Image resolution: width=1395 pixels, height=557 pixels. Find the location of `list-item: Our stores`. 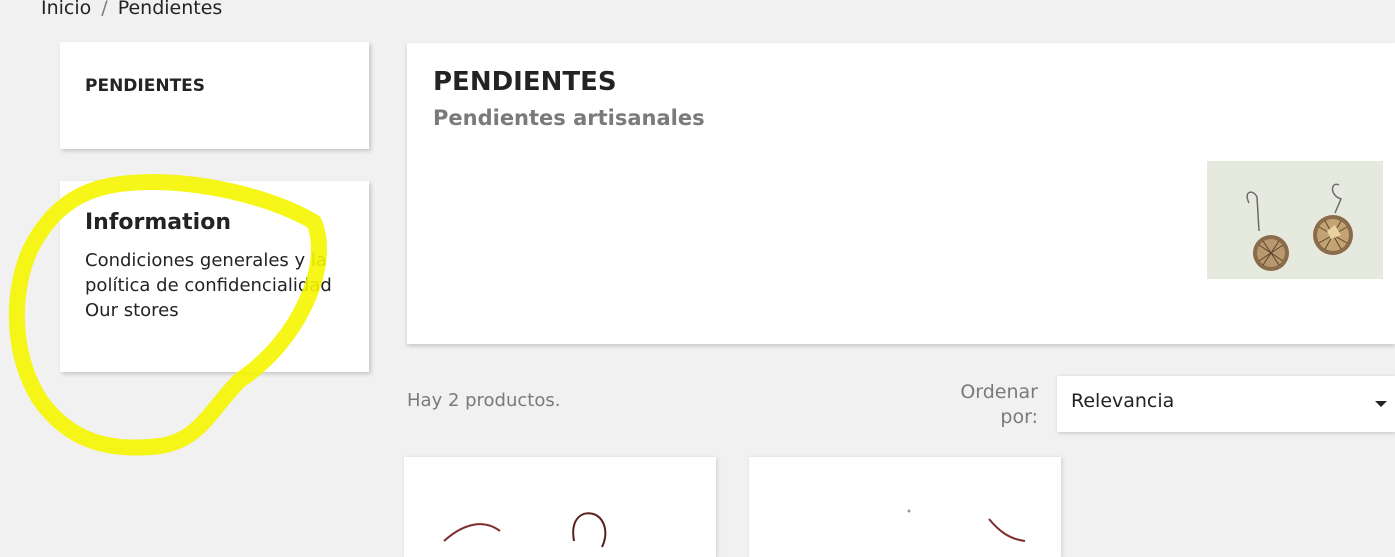

list-item: Our stores is located at coordinates (225, 310).